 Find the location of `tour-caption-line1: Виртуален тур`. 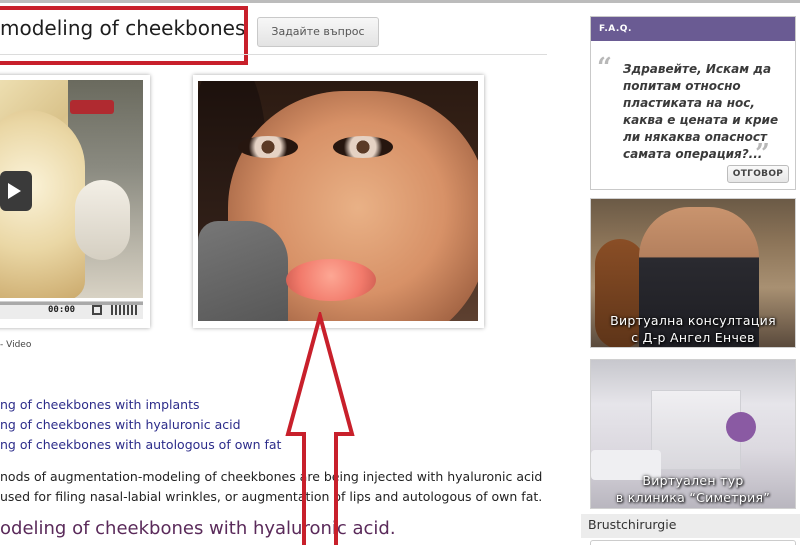

tour-caption-line1: Виртуален тур is located at coordinates (693, 480).